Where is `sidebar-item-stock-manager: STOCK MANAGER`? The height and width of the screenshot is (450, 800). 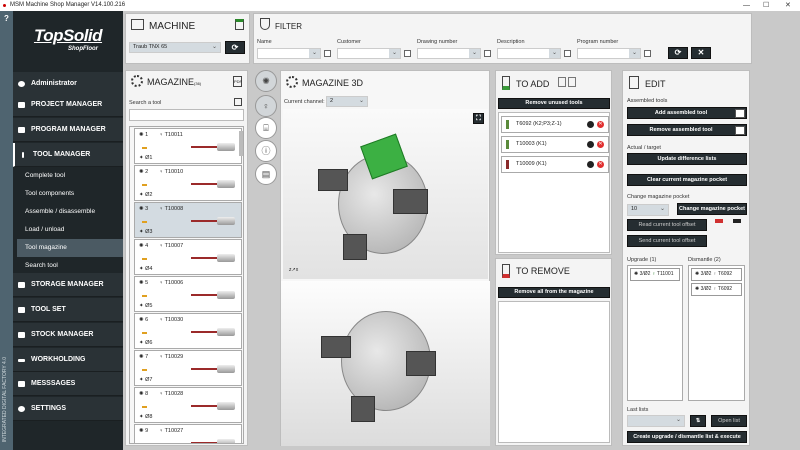
sidebar-item-stock-manager: STOCK MANAGER is located at coordinates (68, 335).